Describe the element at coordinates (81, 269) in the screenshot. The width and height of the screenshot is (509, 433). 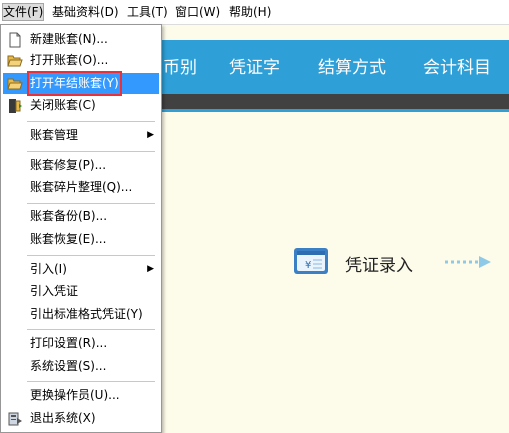
I see `menu-item-import: 引入(I) ▶` at that location.